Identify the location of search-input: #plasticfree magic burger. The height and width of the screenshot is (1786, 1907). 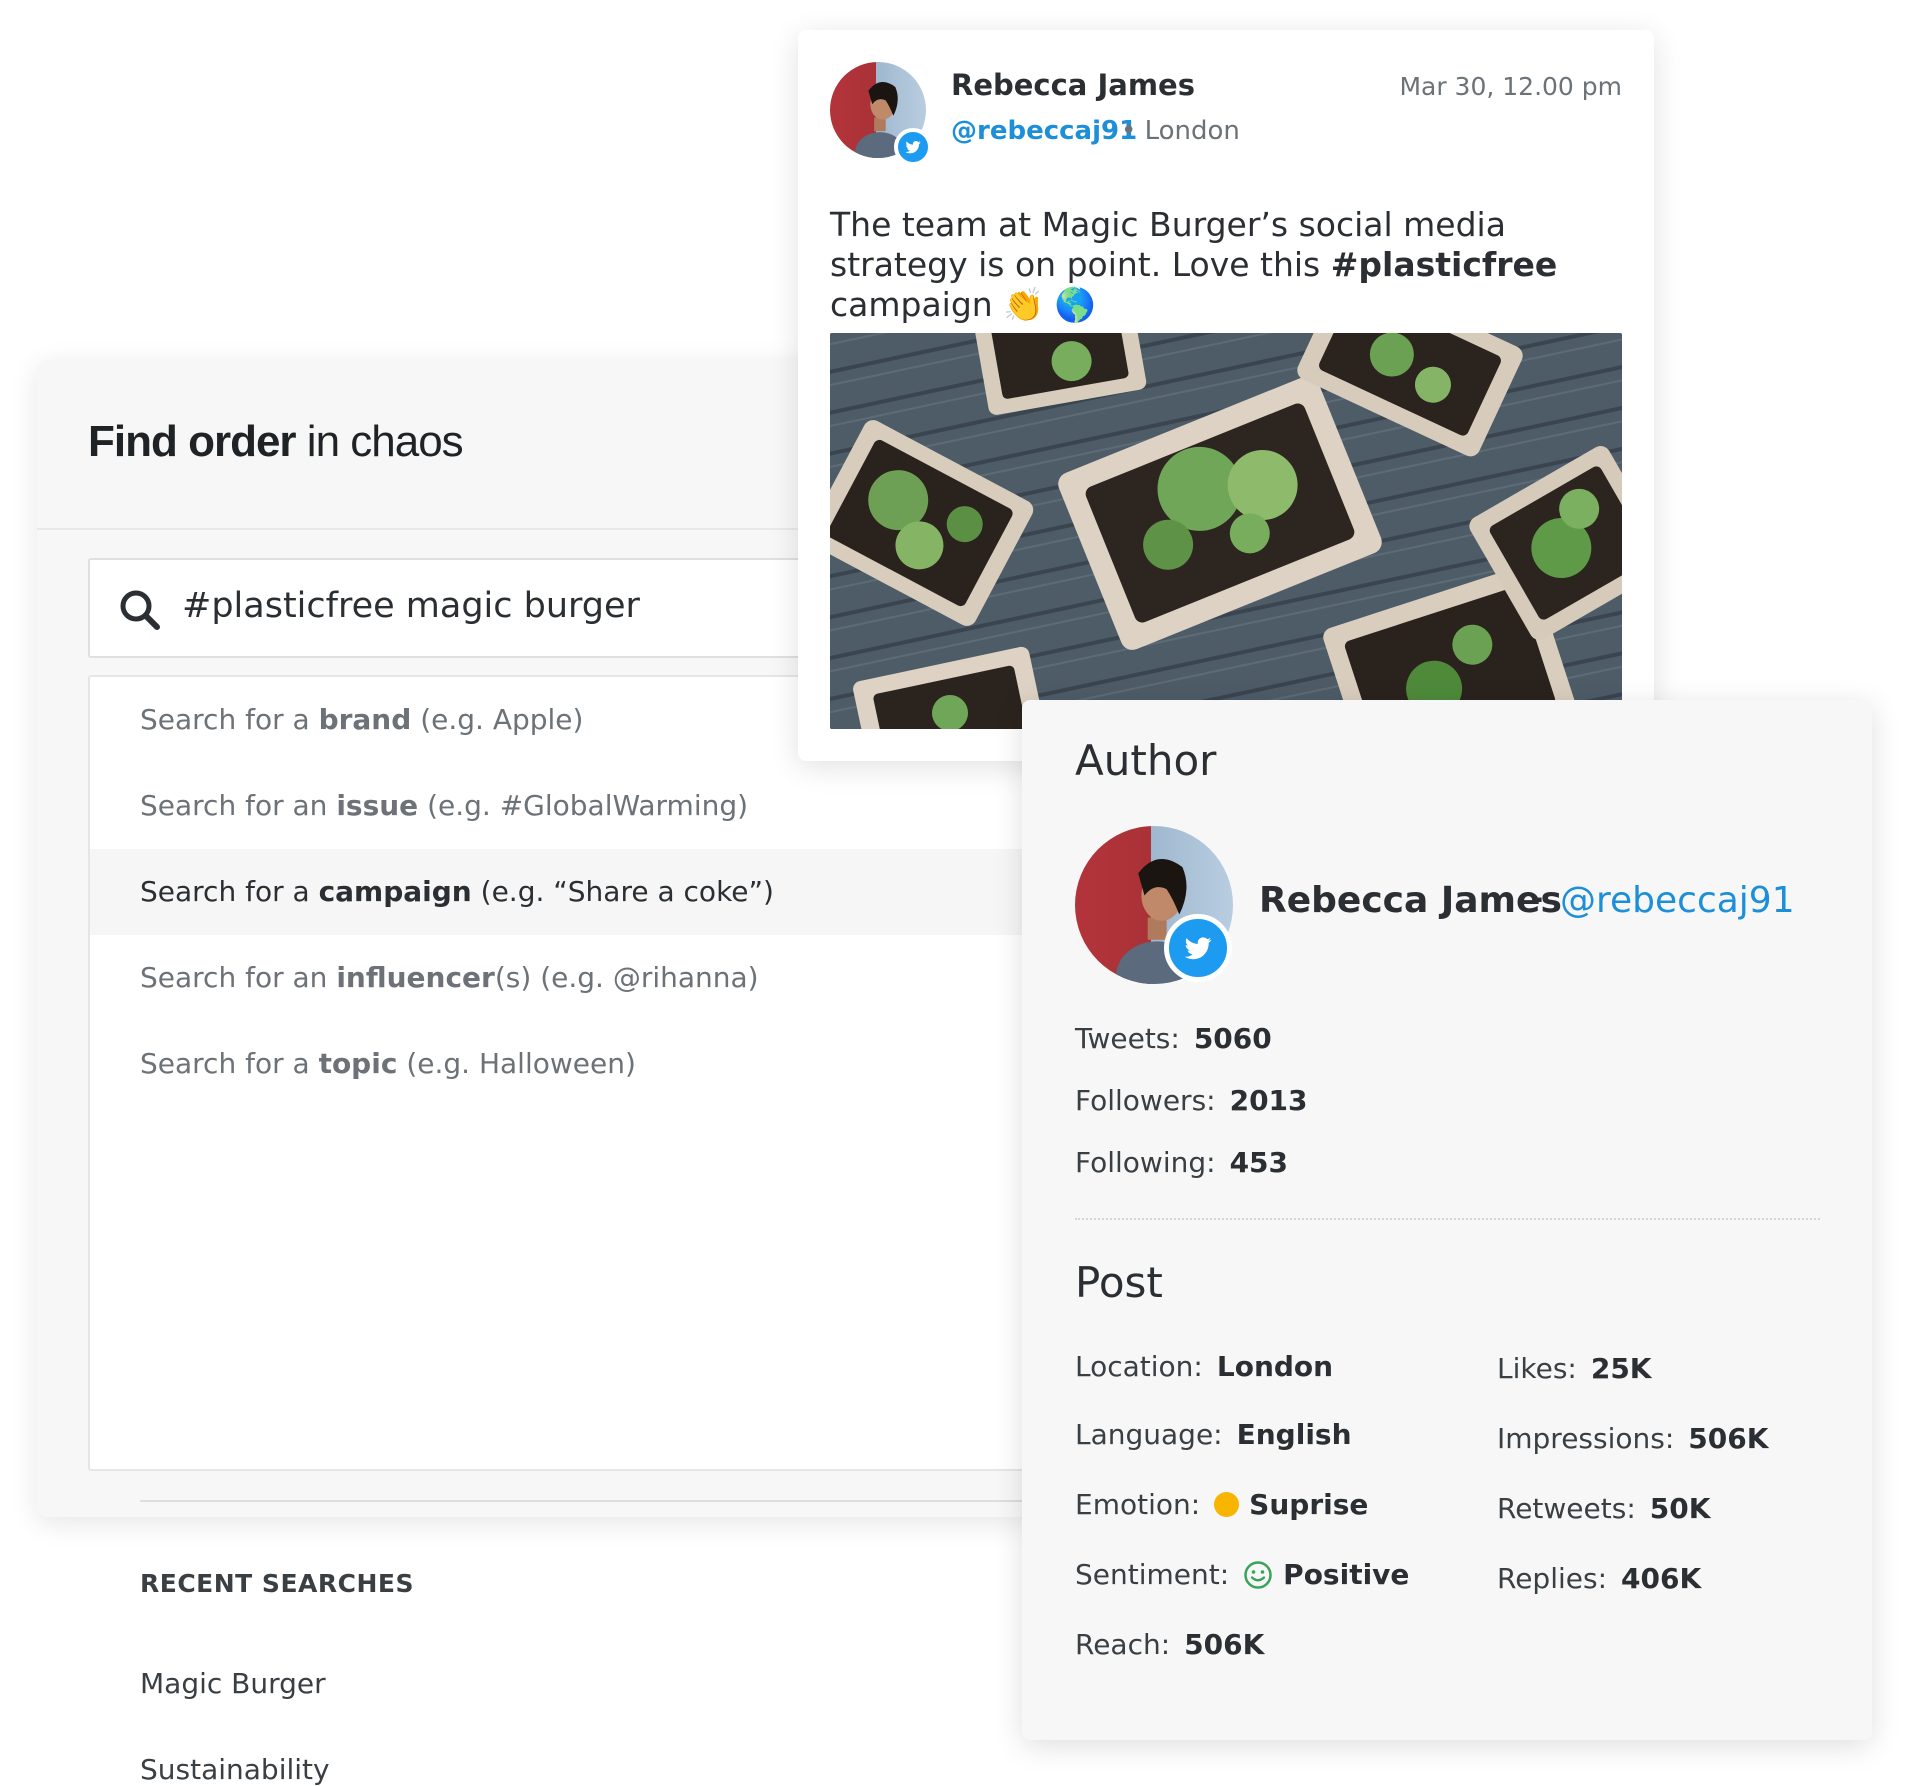
(468, 608).